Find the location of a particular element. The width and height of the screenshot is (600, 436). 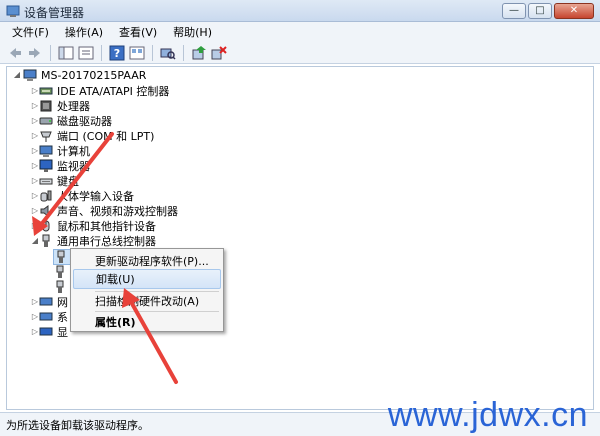

minimize-icon: — is located at coordinates (514, 10).